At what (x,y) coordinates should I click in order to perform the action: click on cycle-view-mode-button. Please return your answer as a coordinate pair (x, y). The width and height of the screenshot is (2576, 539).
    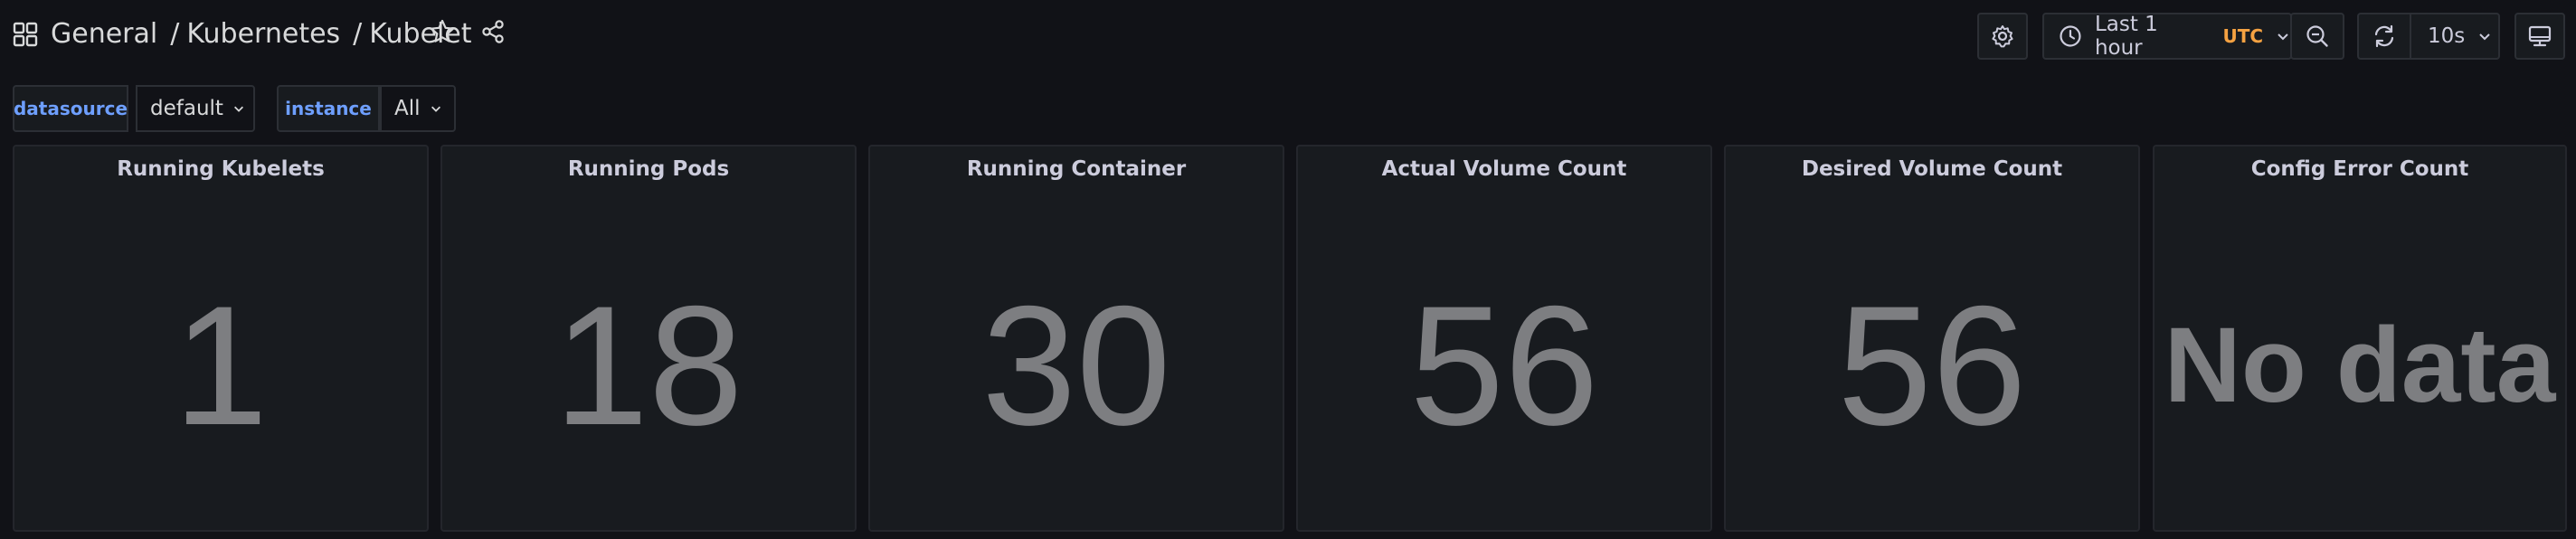
    Looking at the image, I should click on (2540, 36).